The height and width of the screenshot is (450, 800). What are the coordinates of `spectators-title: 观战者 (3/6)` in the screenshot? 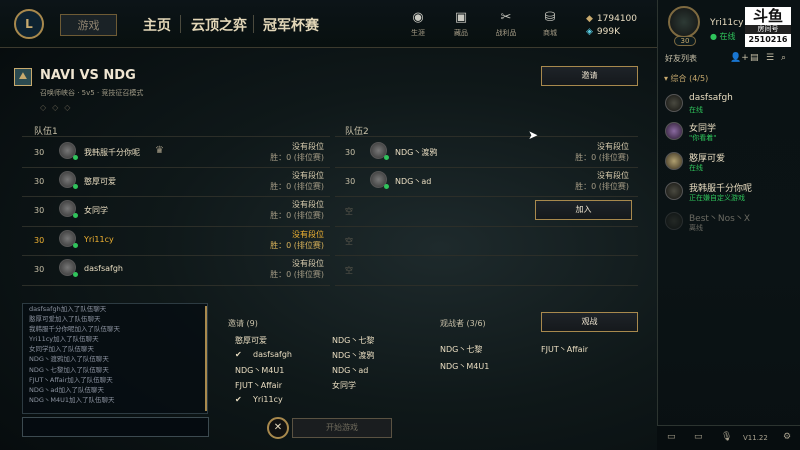 It's located at (463, 323).